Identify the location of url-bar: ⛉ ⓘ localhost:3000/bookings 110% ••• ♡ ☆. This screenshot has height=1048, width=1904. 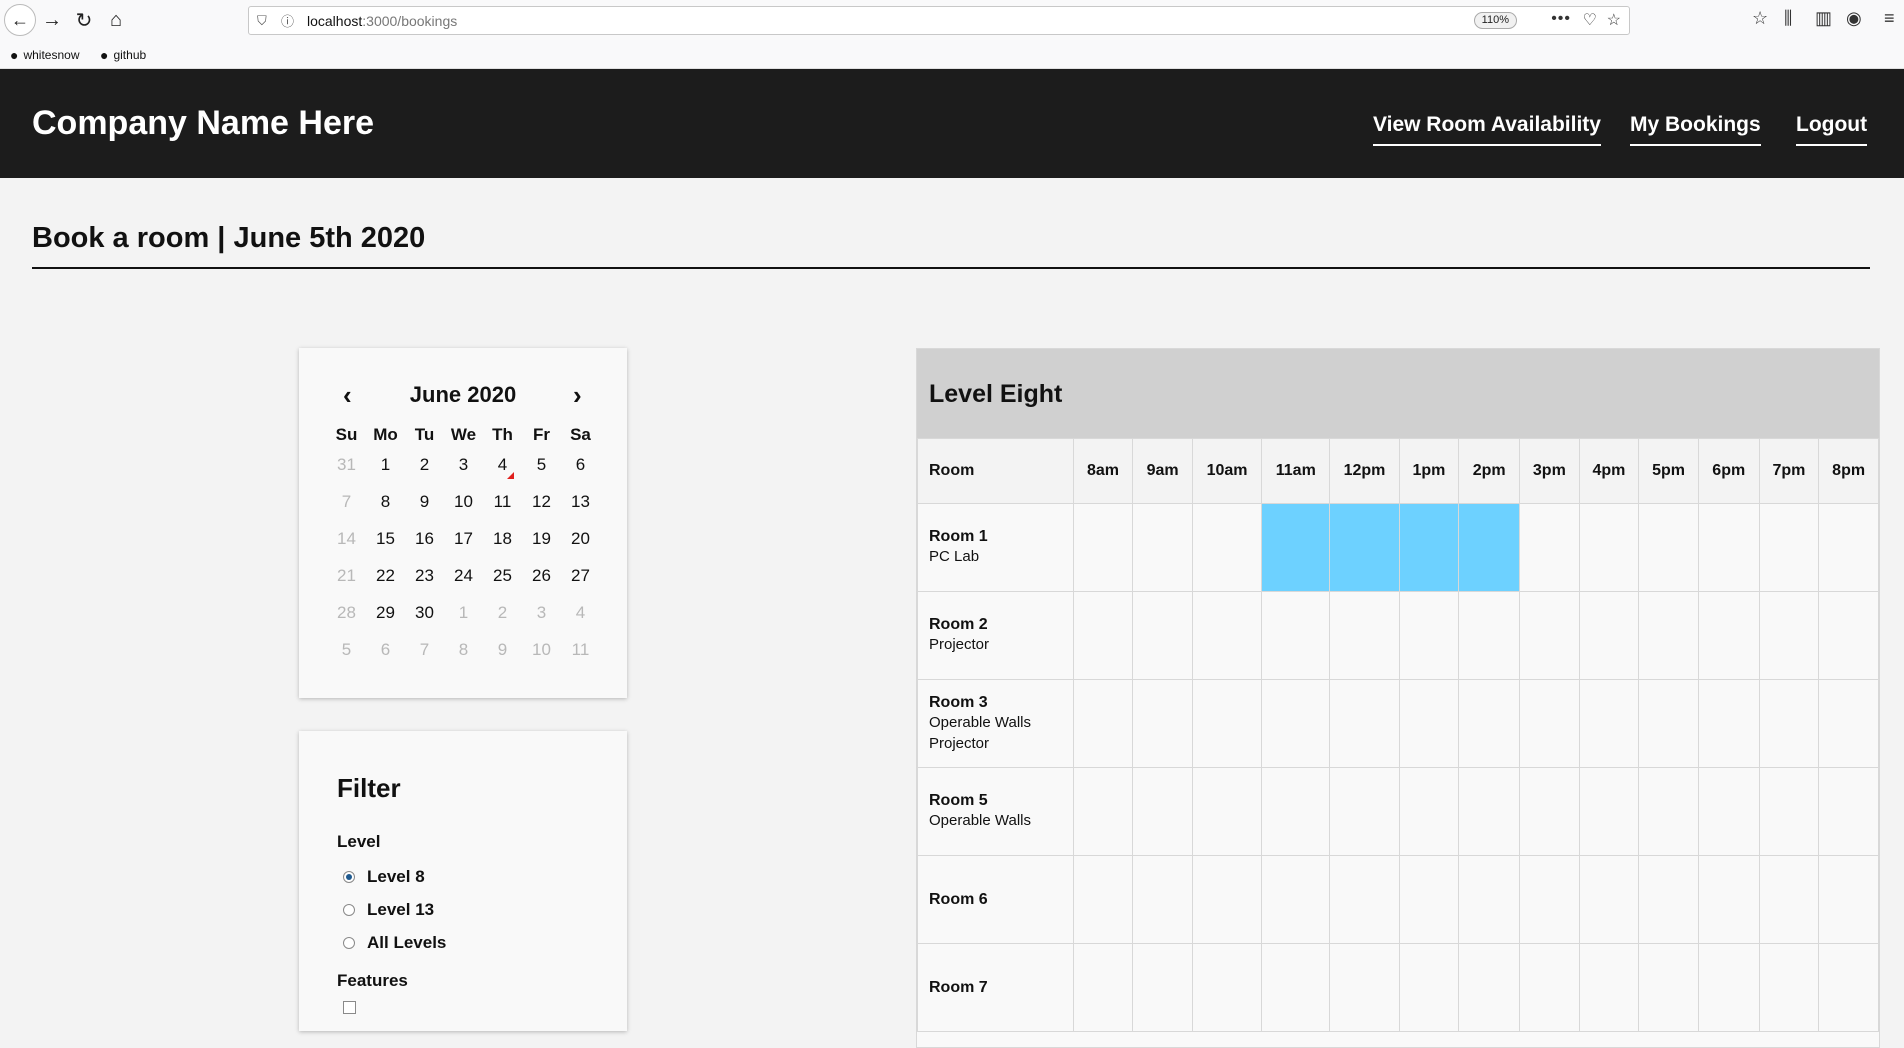
(939, 20).